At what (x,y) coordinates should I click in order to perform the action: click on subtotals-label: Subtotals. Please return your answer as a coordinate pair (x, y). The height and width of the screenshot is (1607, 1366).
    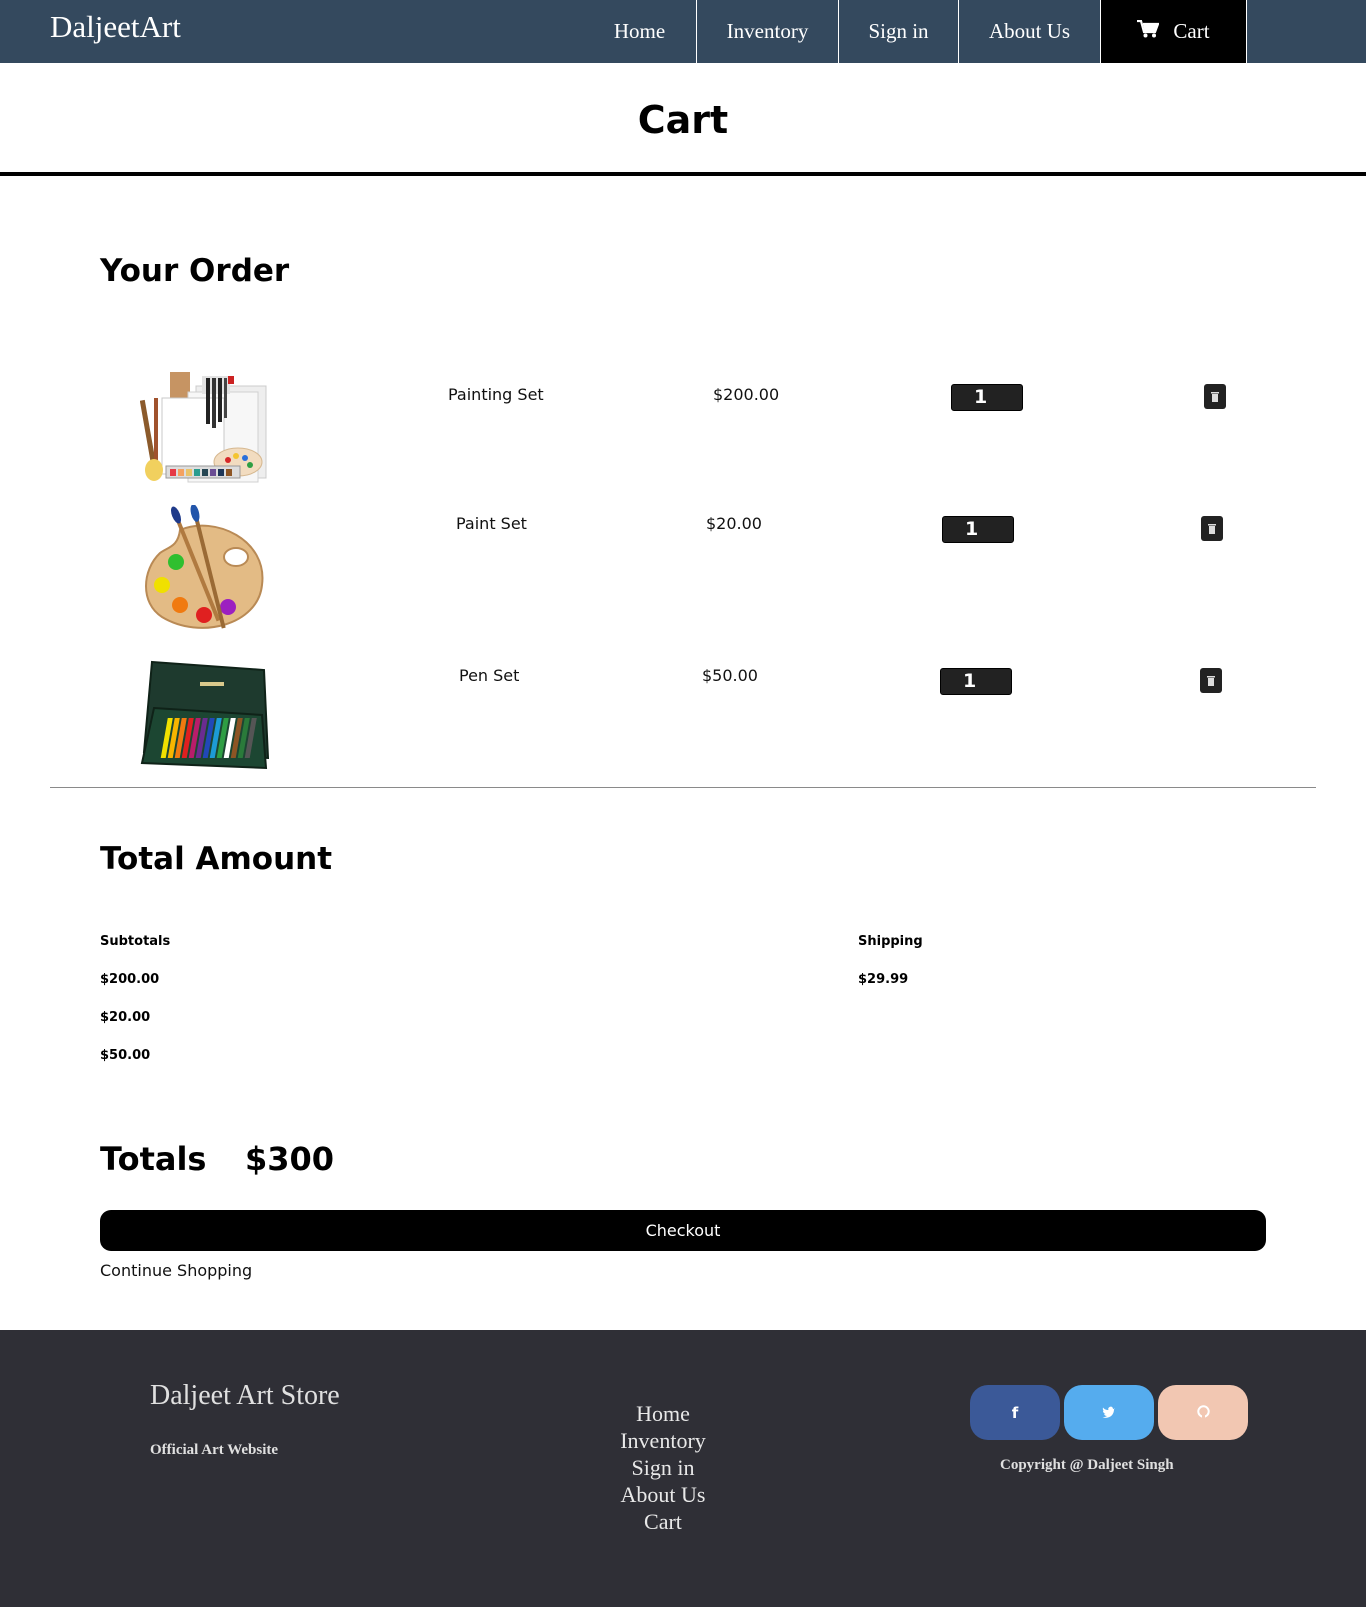
    Looking at the image, I should click on (135, 941).